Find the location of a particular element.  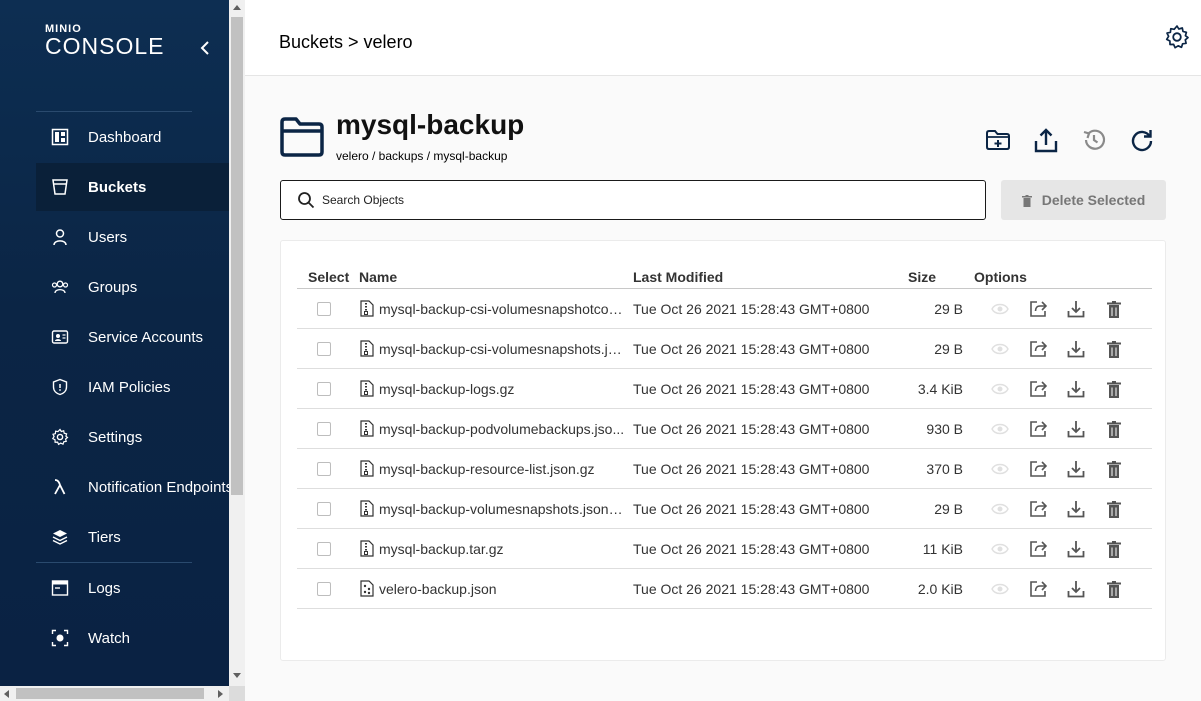

sidebar-item-tiers: Tiers is located at coordinates (132, 537).